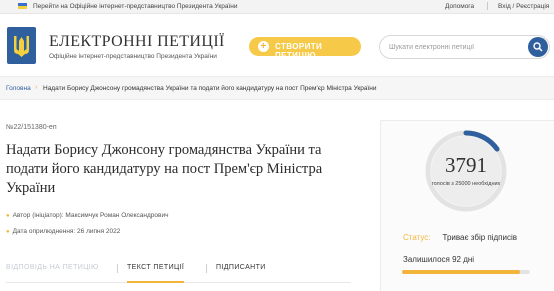 The image size is (554, 291). I want to click on help-link: Допомога, so click(459, 6).